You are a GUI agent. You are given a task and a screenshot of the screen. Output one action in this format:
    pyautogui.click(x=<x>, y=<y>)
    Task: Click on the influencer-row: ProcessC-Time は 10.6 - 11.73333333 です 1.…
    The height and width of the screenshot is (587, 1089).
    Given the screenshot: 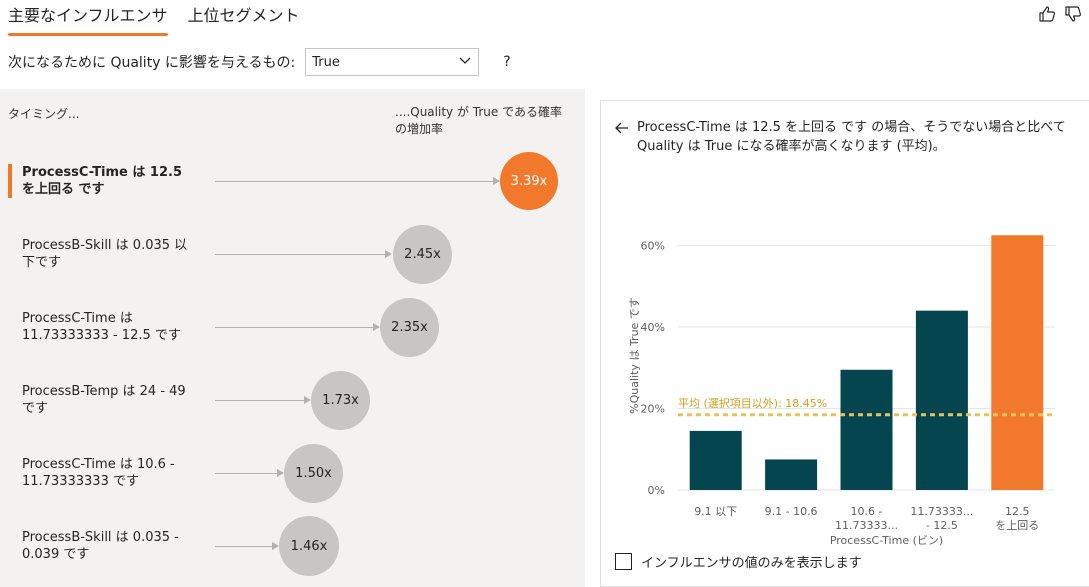 What is the action you would take?
    pyautogui.click(x=292, y=473)
    